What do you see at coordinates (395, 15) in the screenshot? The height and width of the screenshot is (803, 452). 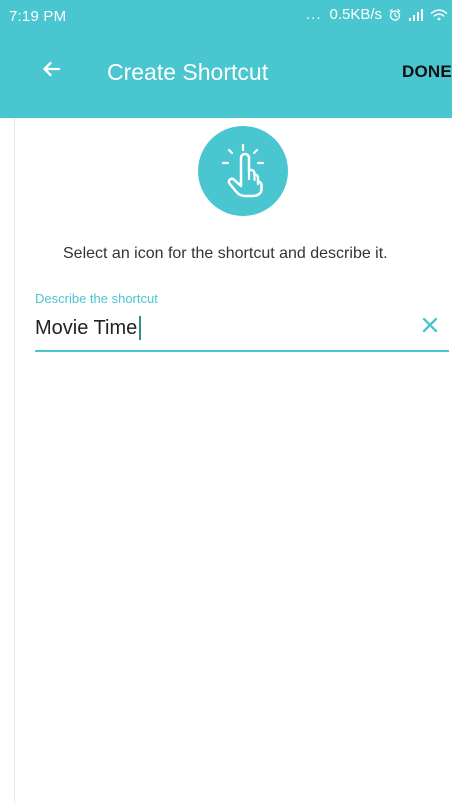 I see `alarm-icon` at bounding box center [395, 15].